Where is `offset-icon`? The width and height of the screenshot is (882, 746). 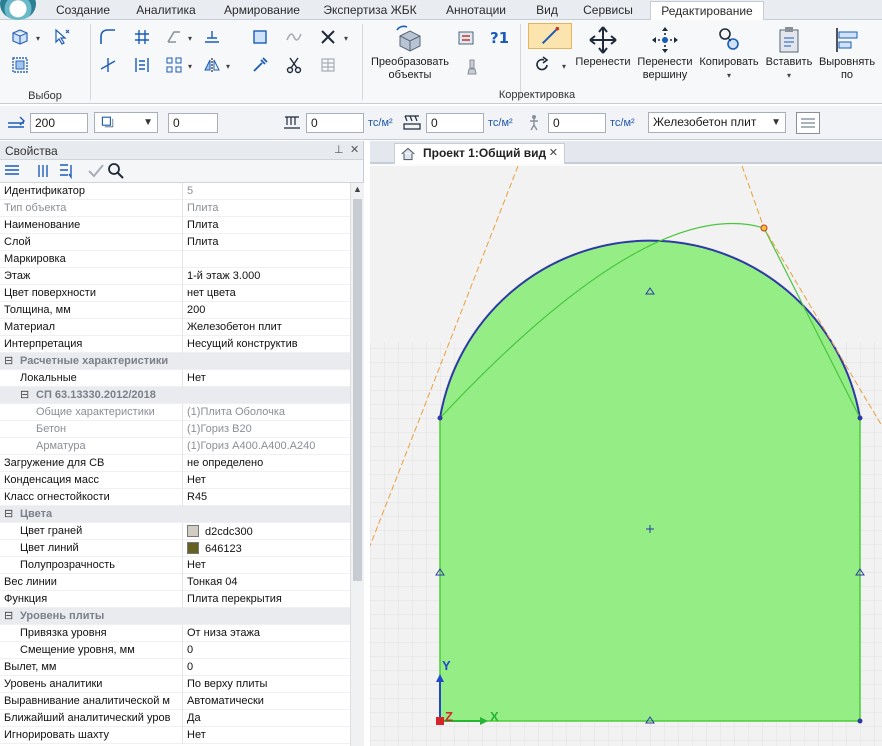 offset-icon is located at coordinates (212, 37).